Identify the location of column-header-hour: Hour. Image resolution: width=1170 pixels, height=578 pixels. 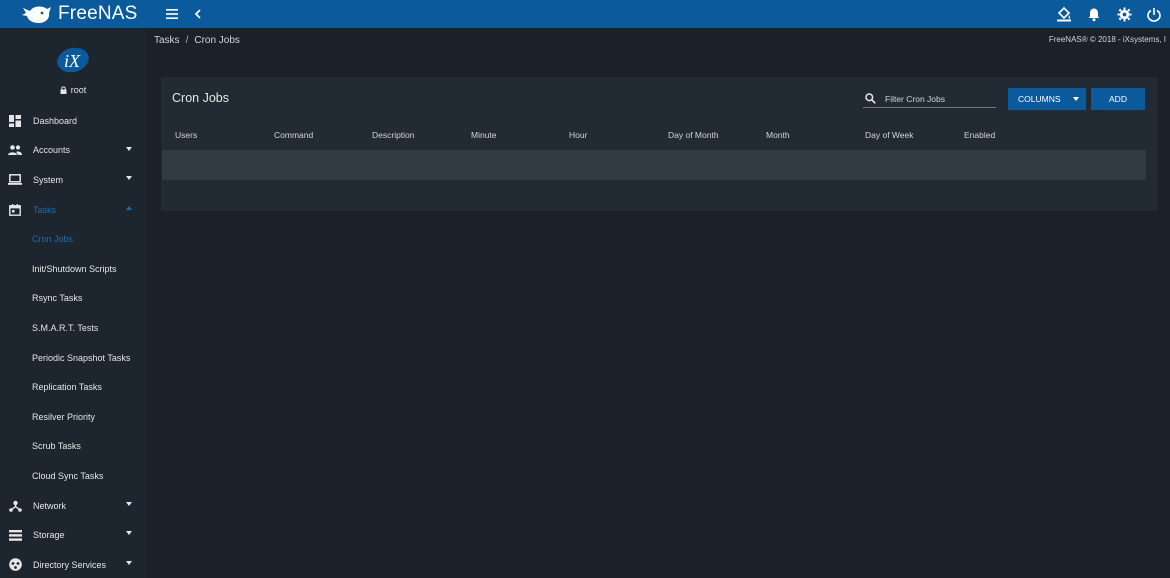
(578, 135).